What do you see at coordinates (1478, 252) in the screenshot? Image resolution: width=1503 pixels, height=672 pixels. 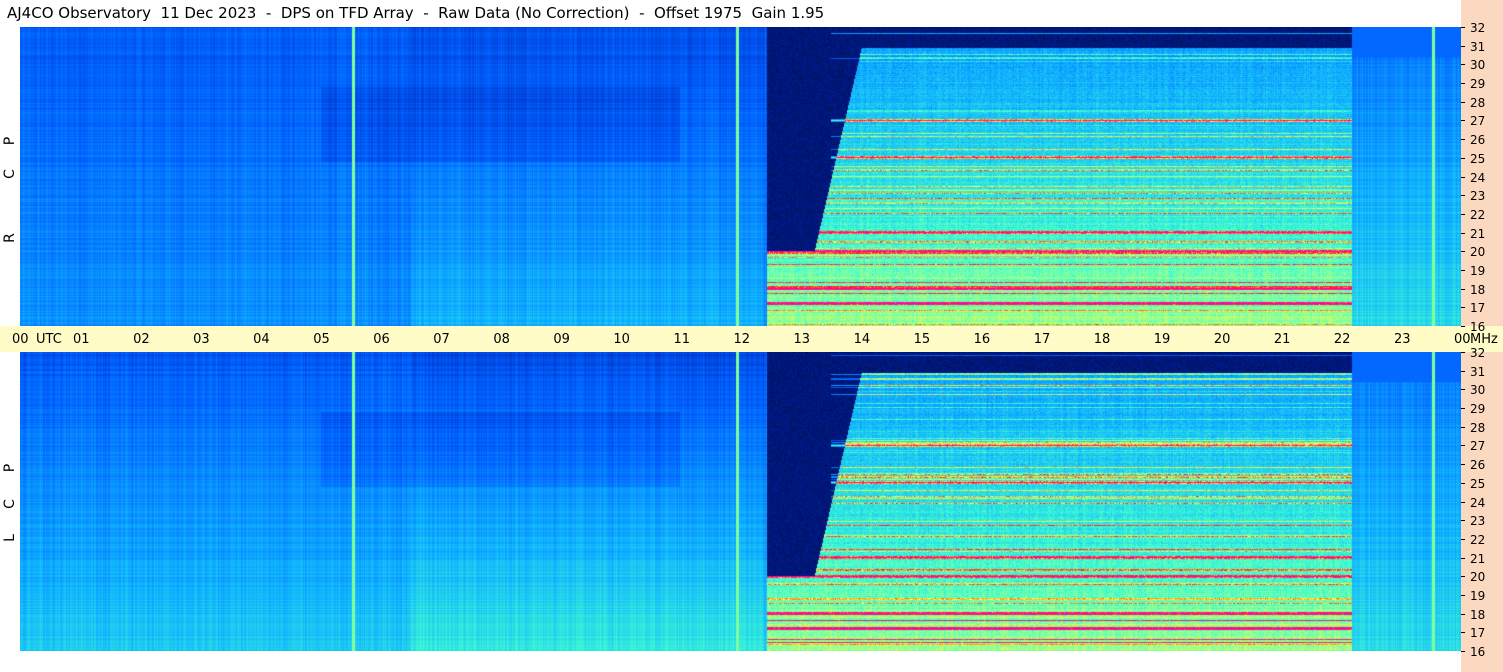 I see `frequency-tick-label: 20` at bounding box center [1478, 252].